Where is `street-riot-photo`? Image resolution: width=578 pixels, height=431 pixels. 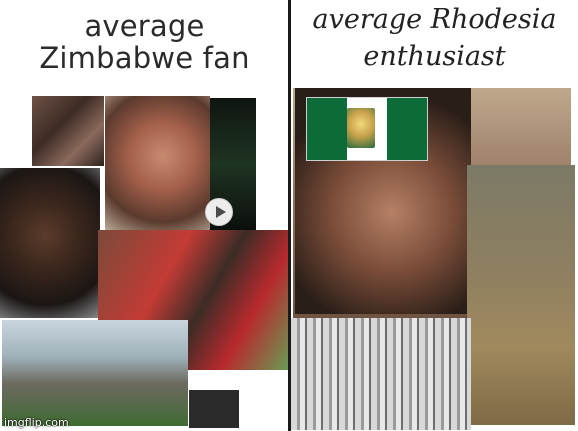 street-riot-photo is located at coordinates (95, 373).